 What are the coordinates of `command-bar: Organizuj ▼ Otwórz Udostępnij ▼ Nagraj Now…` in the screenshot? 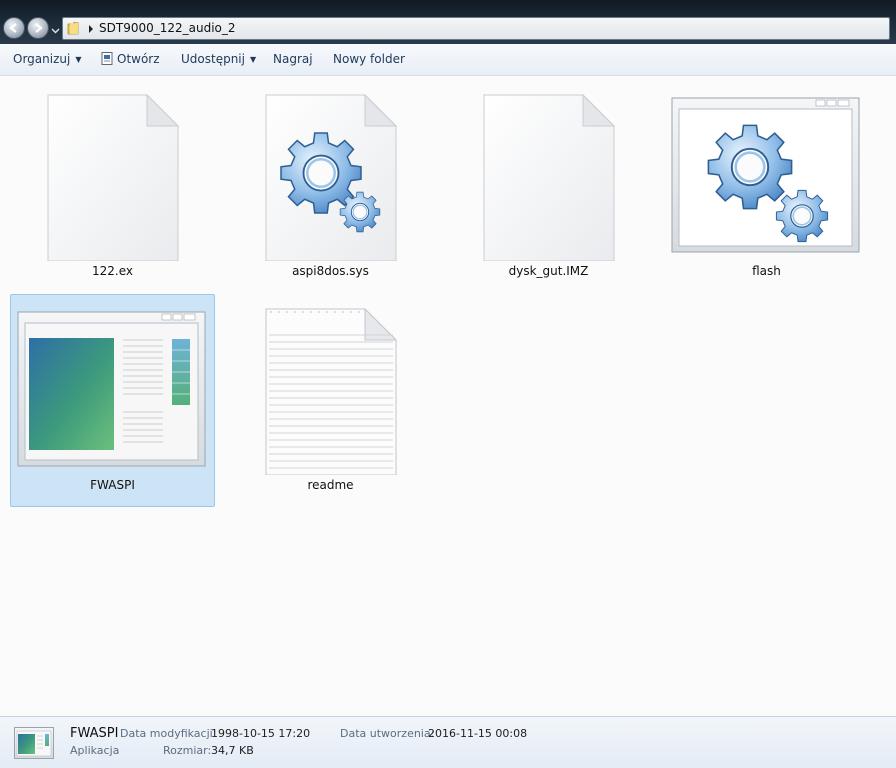 It's located at (448, 60).